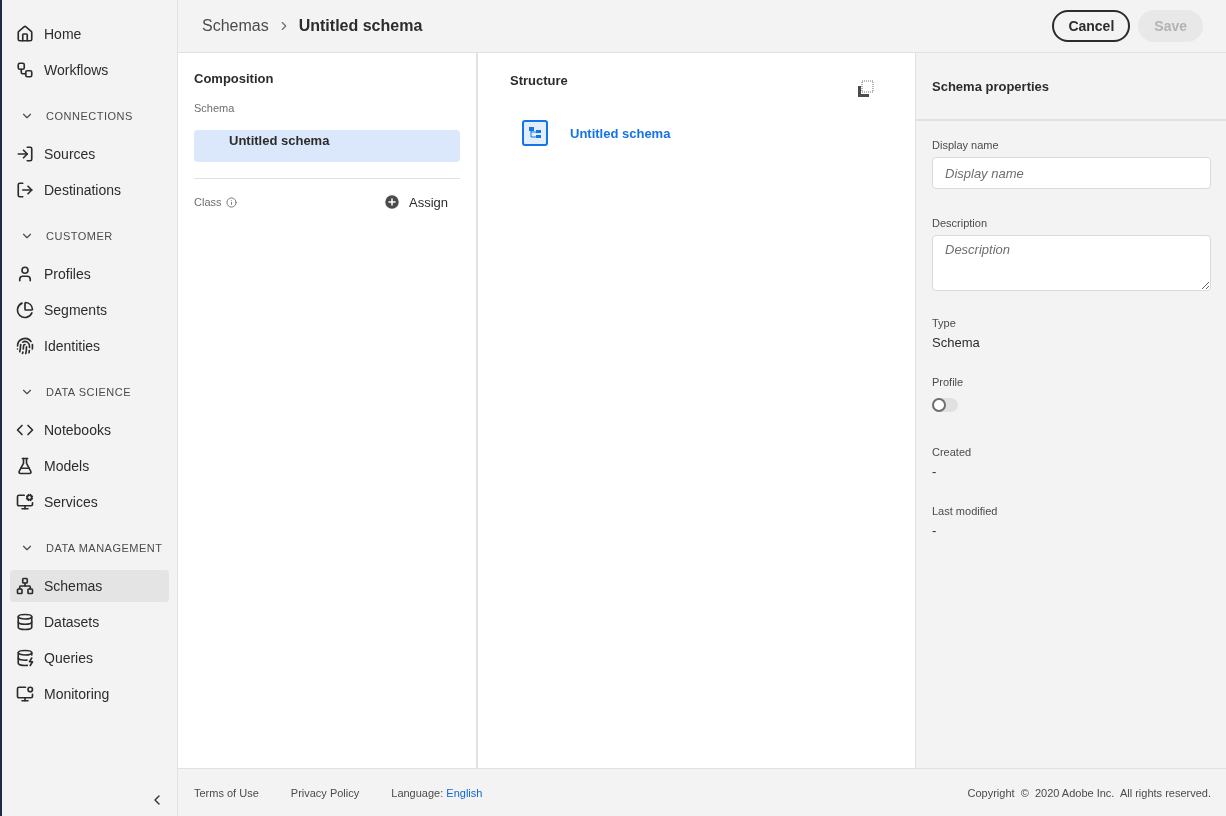 The height and width of the screenshot is (816, 1226). What do you see at coordinates (1071, 263) in the screenshot?
I see `description-field: Description` at bounding box center [1071, 263].